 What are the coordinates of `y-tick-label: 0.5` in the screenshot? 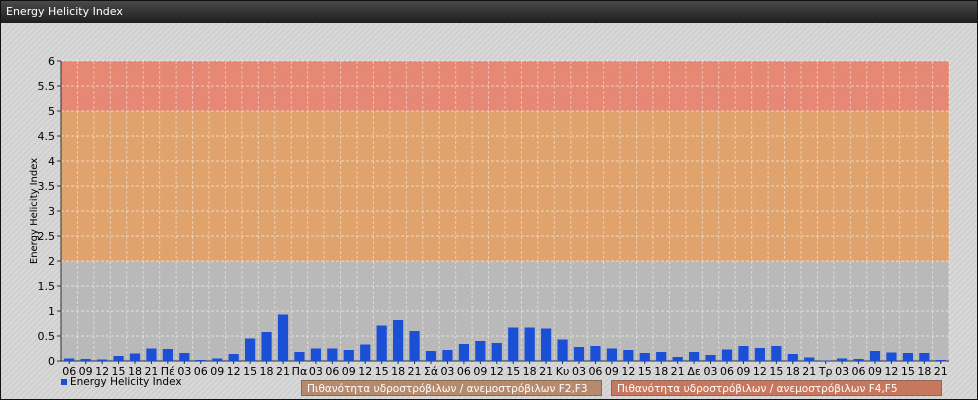 It's located at (47, 336).